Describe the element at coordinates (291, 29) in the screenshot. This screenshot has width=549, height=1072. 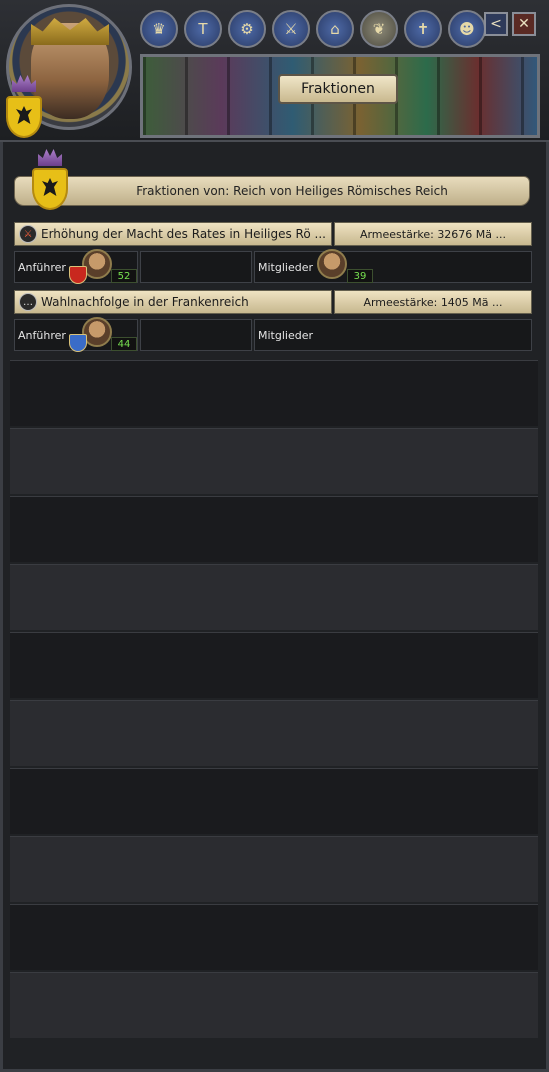
I see `tab-sword-icon: ⚔` at that location.